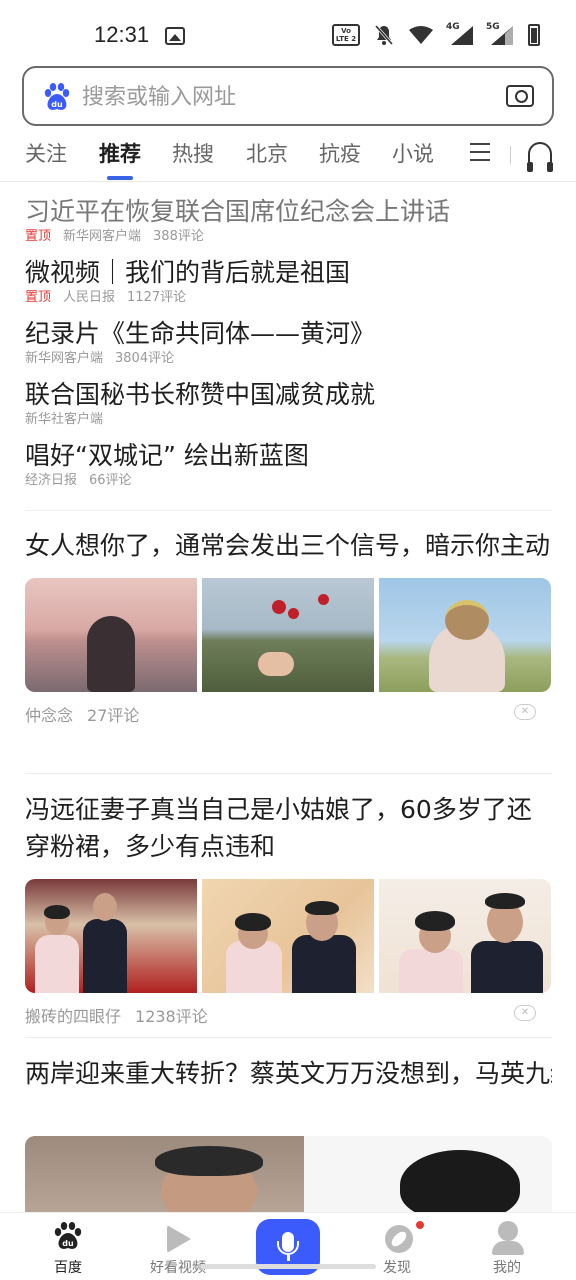 The width and height of the screenshot is (576, 1280). I want to click on news-meta: 新华网客户端 3804评论, so click(290, 359).